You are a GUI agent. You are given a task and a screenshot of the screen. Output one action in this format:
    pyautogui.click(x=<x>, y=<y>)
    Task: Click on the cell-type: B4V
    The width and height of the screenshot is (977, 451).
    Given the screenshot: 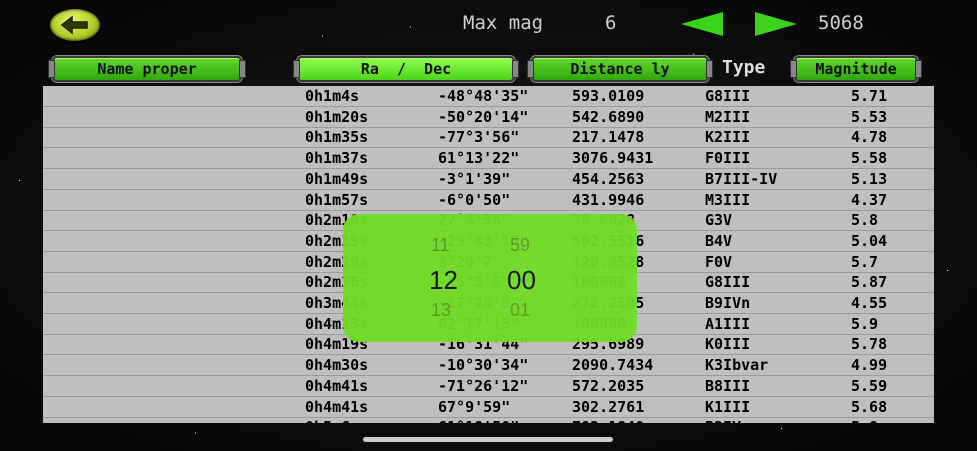 What is the action you would take?
    pyautogui.click(x=719, y=240)
    